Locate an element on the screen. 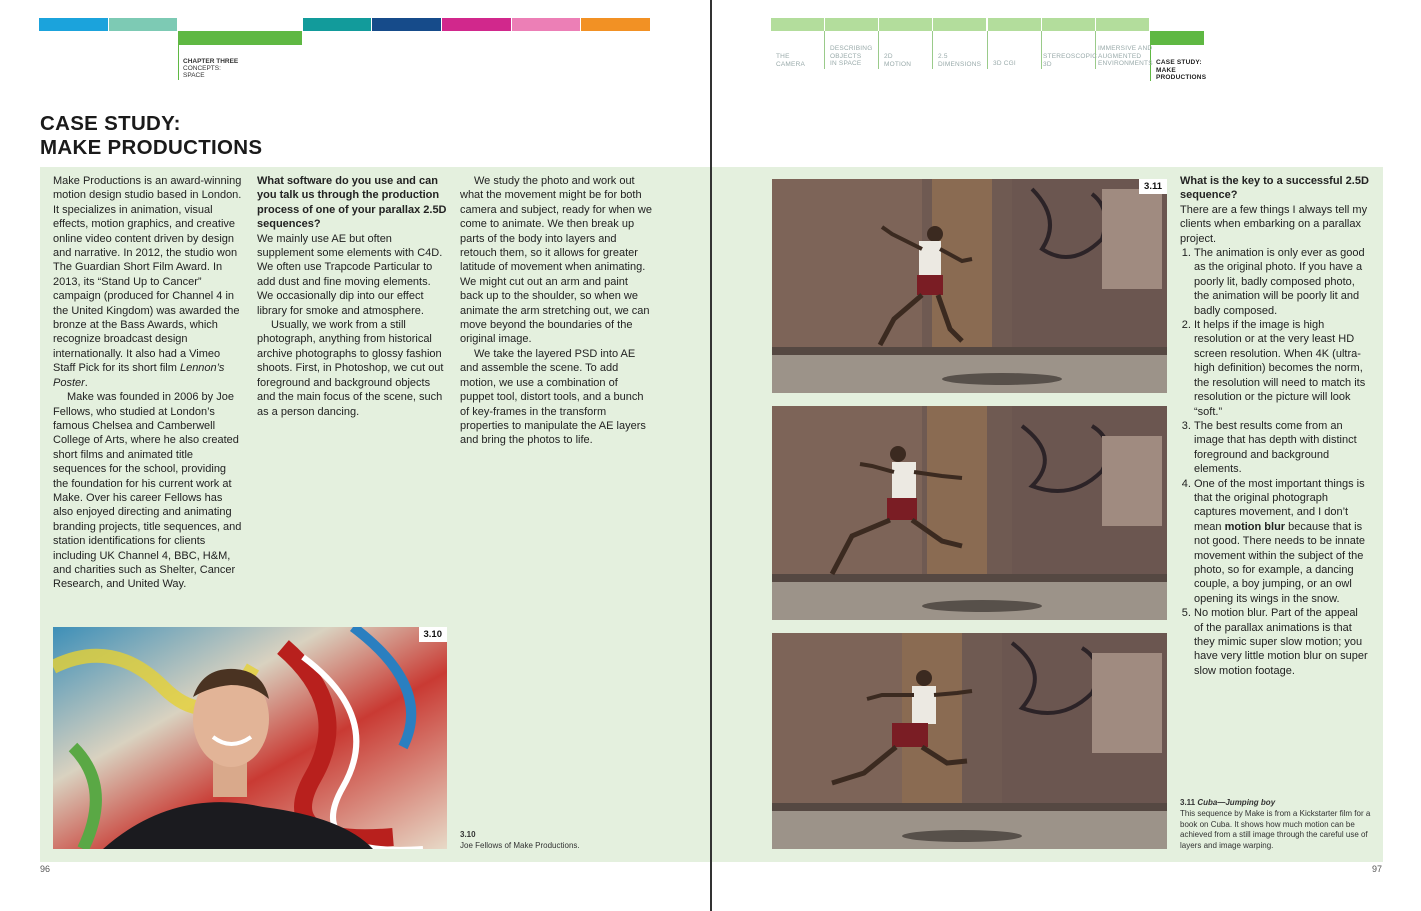  nav-item-line: MOTION is located at coordinates (898, 64).